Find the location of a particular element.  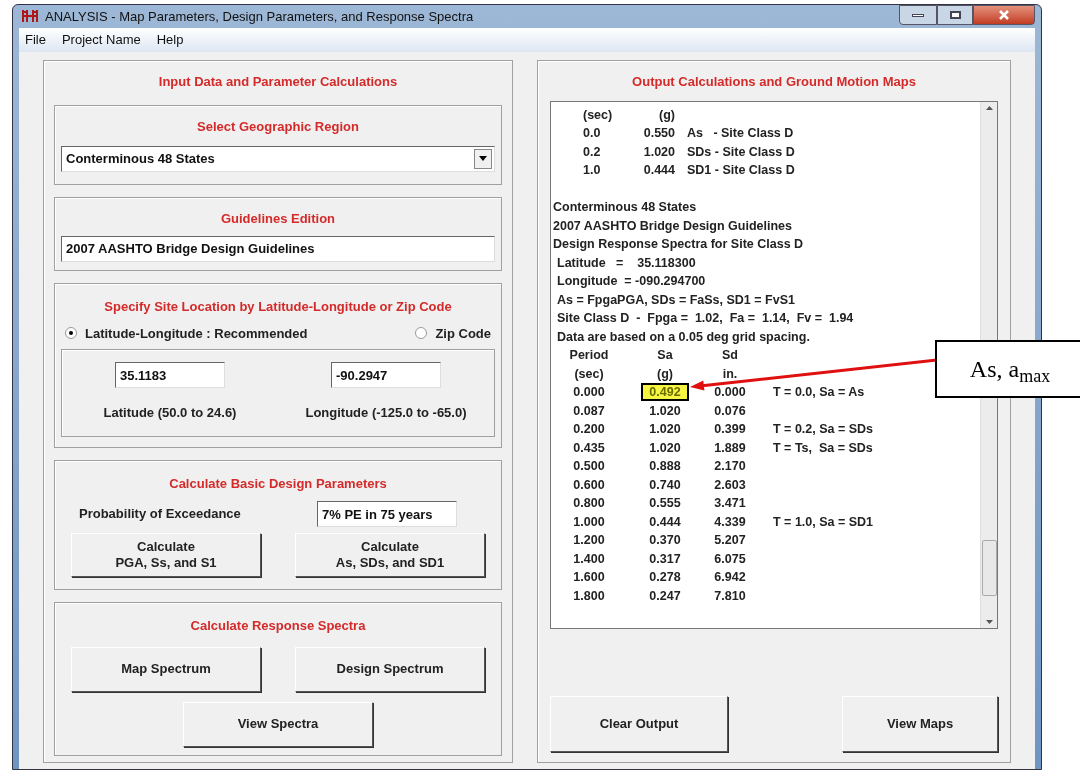

output-cell: SD1 - Site Class D is located at coordinates (741, 170).